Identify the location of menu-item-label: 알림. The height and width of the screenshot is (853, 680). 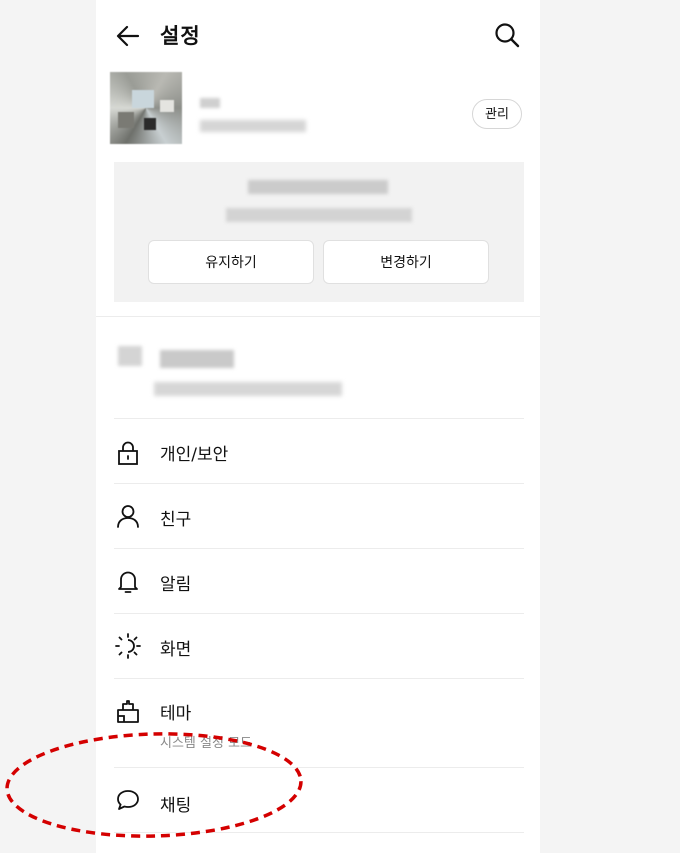
(176, 585).